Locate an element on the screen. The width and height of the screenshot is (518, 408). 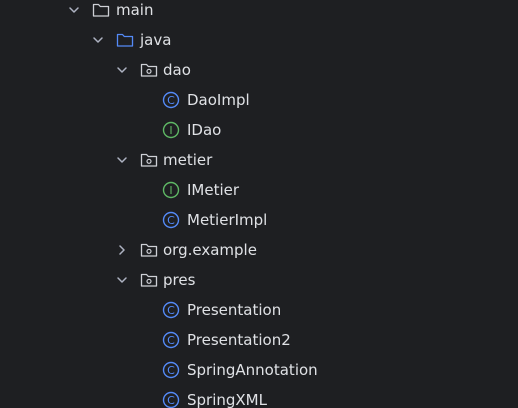
tree-node-label: MetierImpl is located at coordinates (227, 220).